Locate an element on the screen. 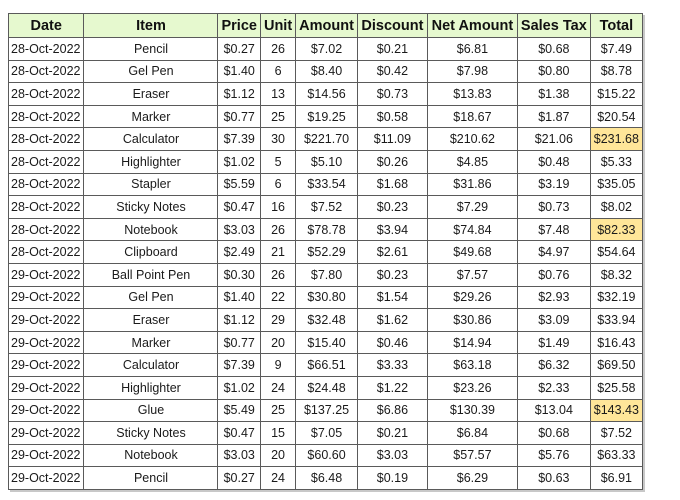 The height and width of the screenshot is (500, 680). cell-discount: $11.09 is located at coordinates (392, 139).